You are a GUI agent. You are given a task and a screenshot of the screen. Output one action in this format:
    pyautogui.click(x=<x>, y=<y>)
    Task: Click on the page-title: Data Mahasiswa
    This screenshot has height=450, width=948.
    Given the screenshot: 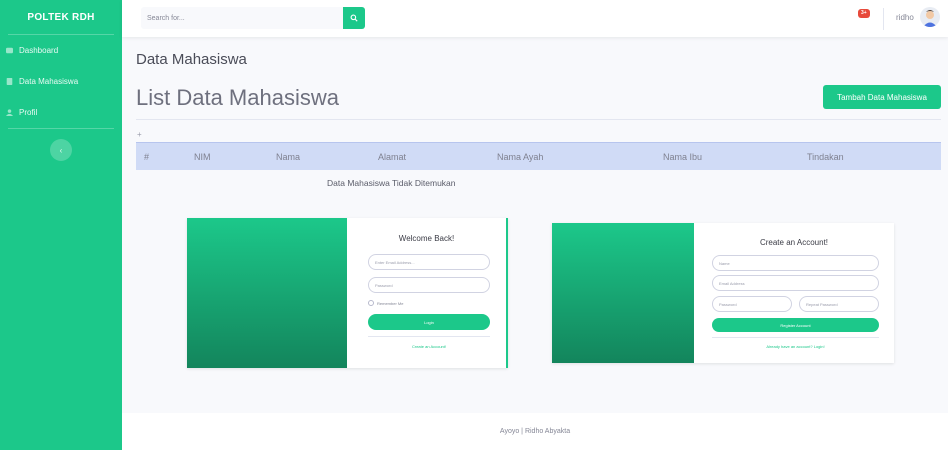 What is the action you would take?
    pyautogui.click(x=191, y=59)
    